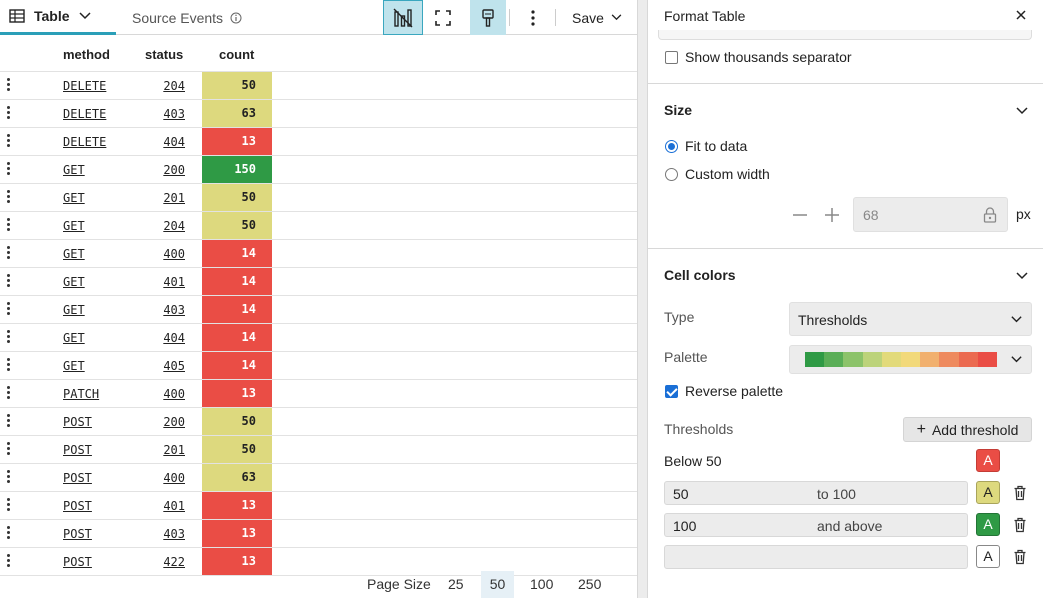 This screenshot has height=598, width=1043. Describe the element at coordinates (930, 214) in the screenshot. I see `width-input: 68` at that location.